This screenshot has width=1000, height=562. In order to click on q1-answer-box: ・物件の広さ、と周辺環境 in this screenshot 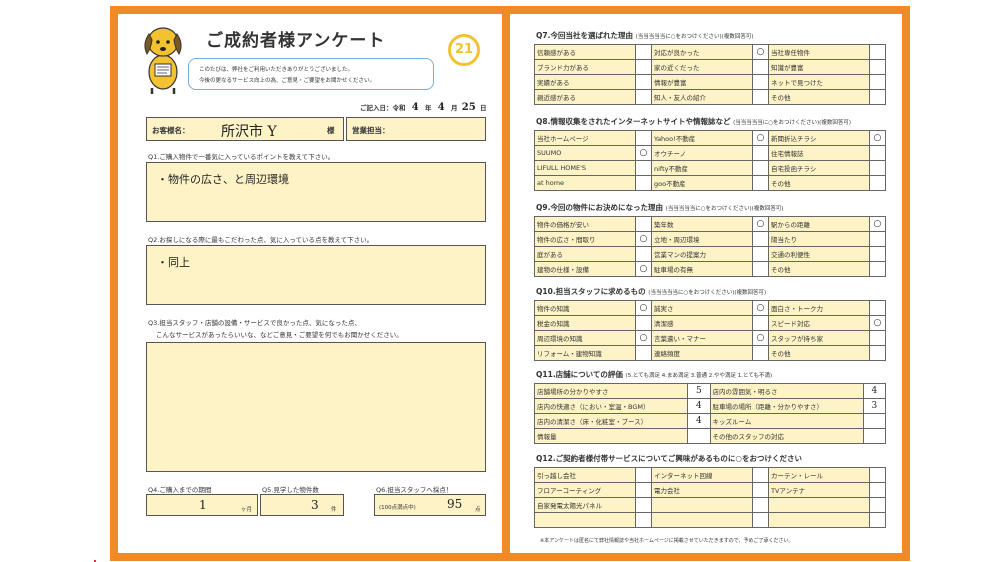, I will do `click(316, 192)`.